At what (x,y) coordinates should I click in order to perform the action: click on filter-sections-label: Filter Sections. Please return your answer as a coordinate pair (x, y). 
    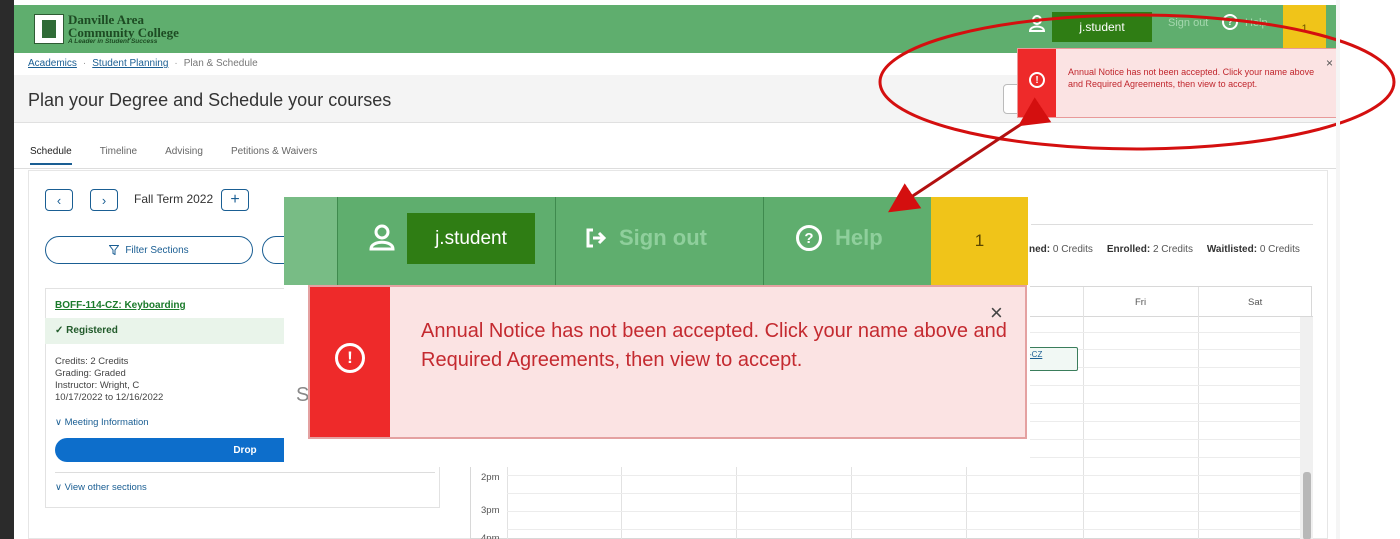
    Looking at the image, I should click on (157, 250).